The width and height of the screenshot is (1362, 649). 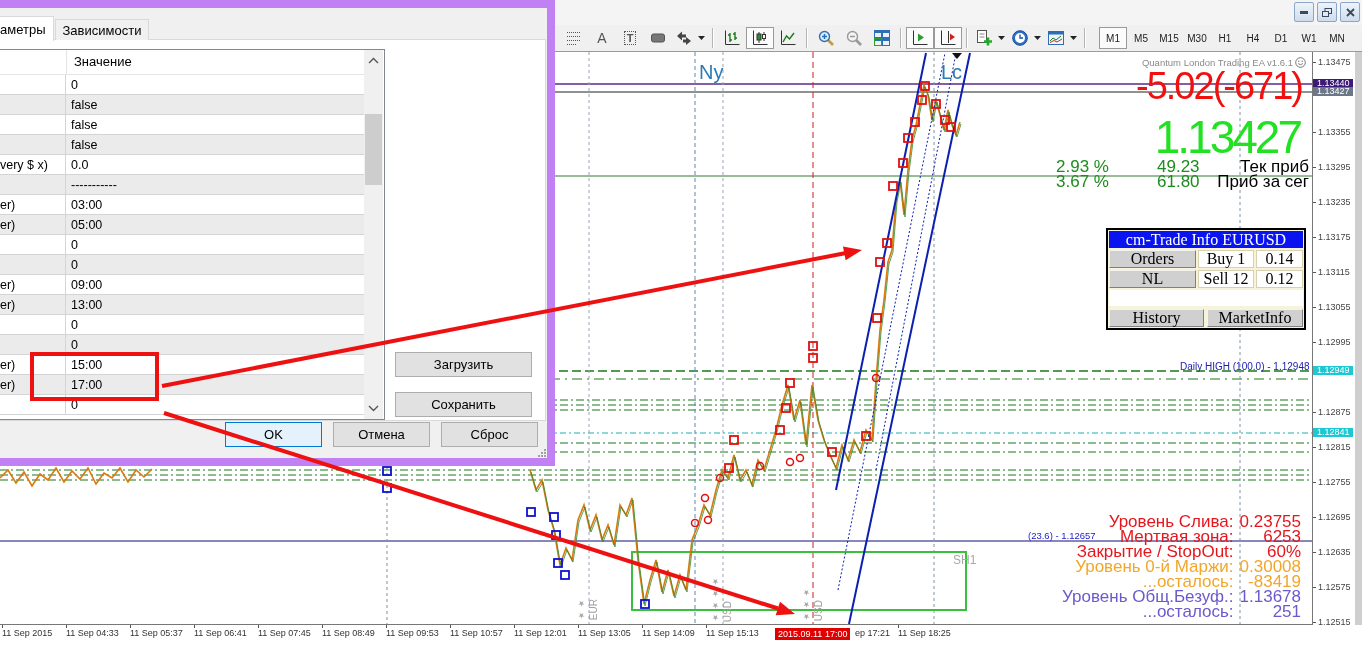 What do you see at coordinates (1253, 38) in the screenshot?
I see `timeframe-button: H4` at bounding box center [1253, 38].